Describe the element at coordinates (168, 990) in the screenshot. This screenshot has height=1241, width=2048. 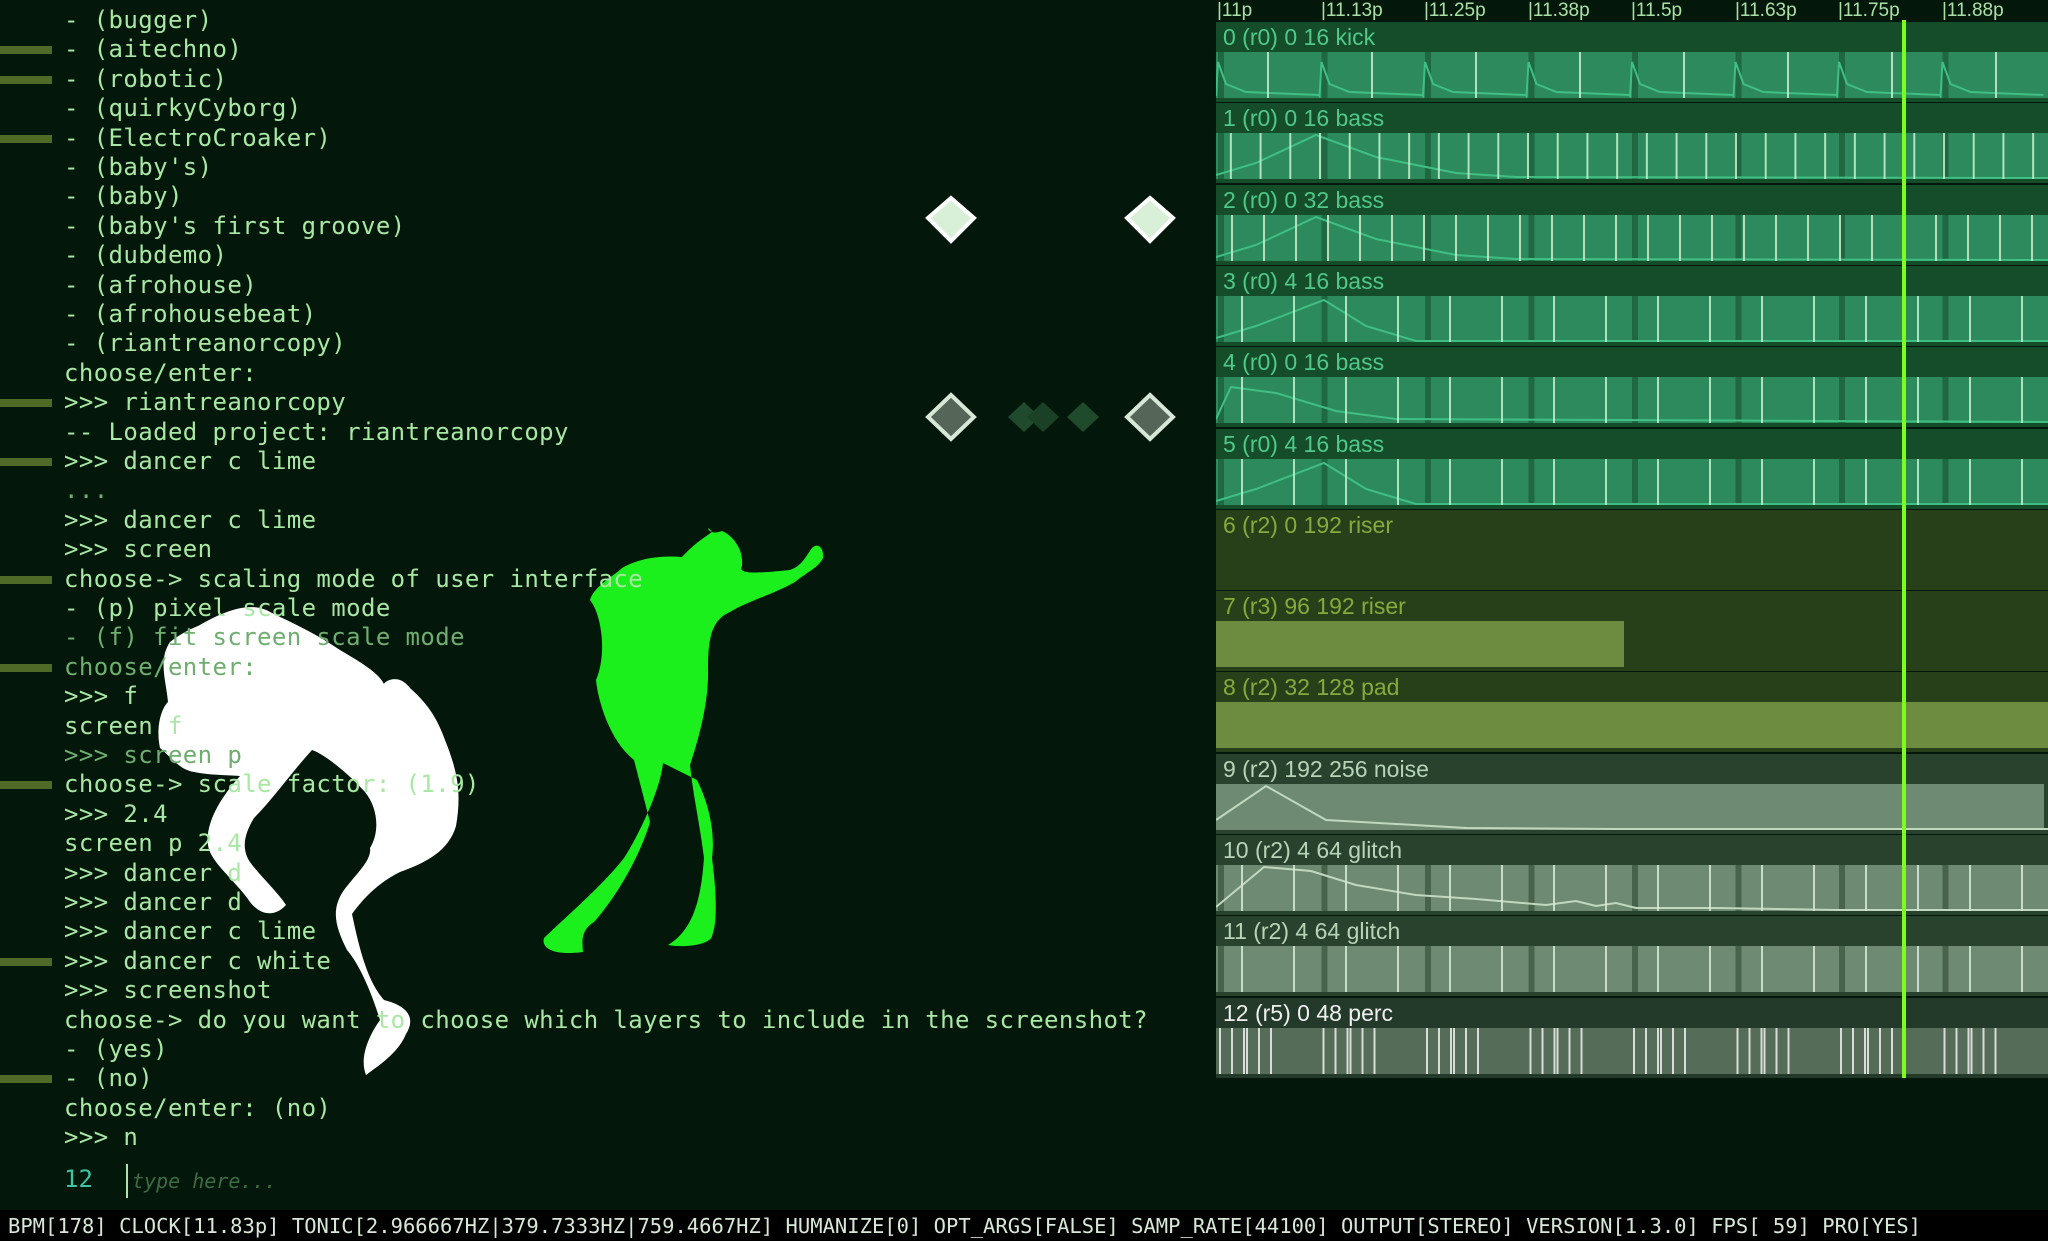
I see `console-line: >>> screenshot` at that location.